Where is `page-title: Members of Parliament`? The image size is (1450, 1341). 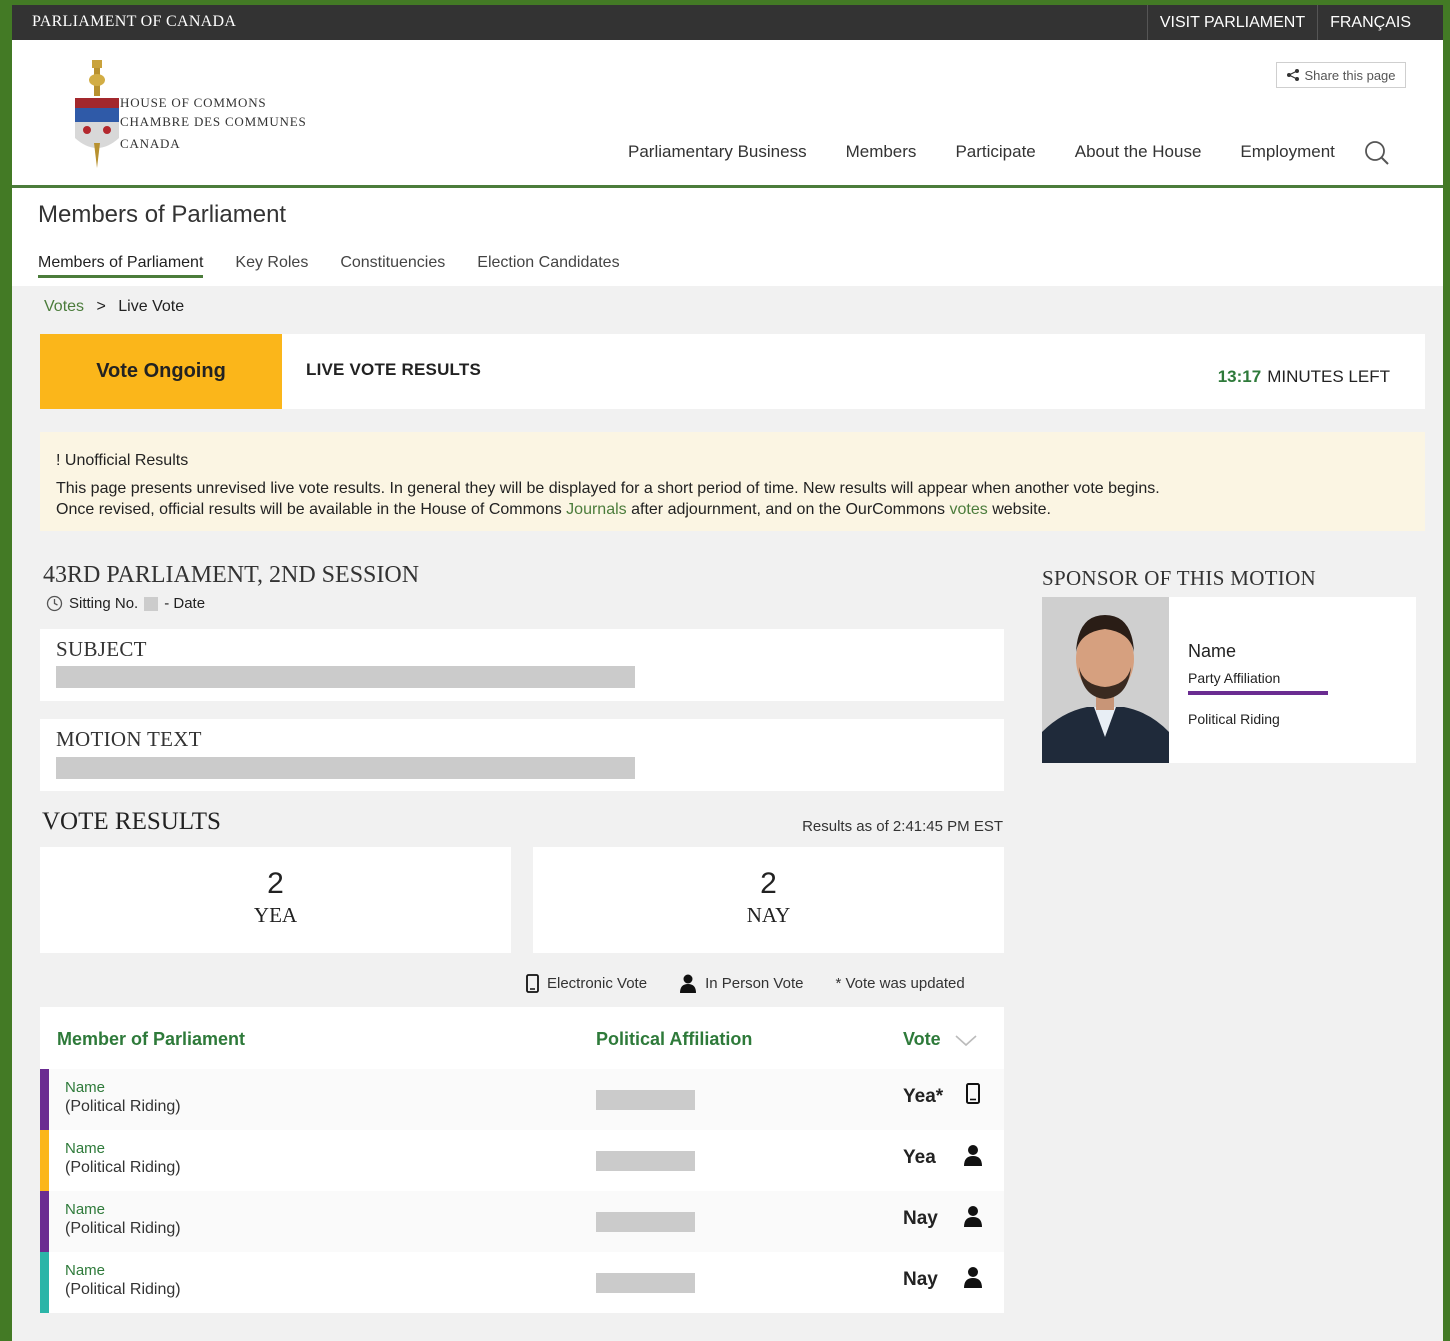
page-title: Members of Parliament is located at coordinates (162, 214).